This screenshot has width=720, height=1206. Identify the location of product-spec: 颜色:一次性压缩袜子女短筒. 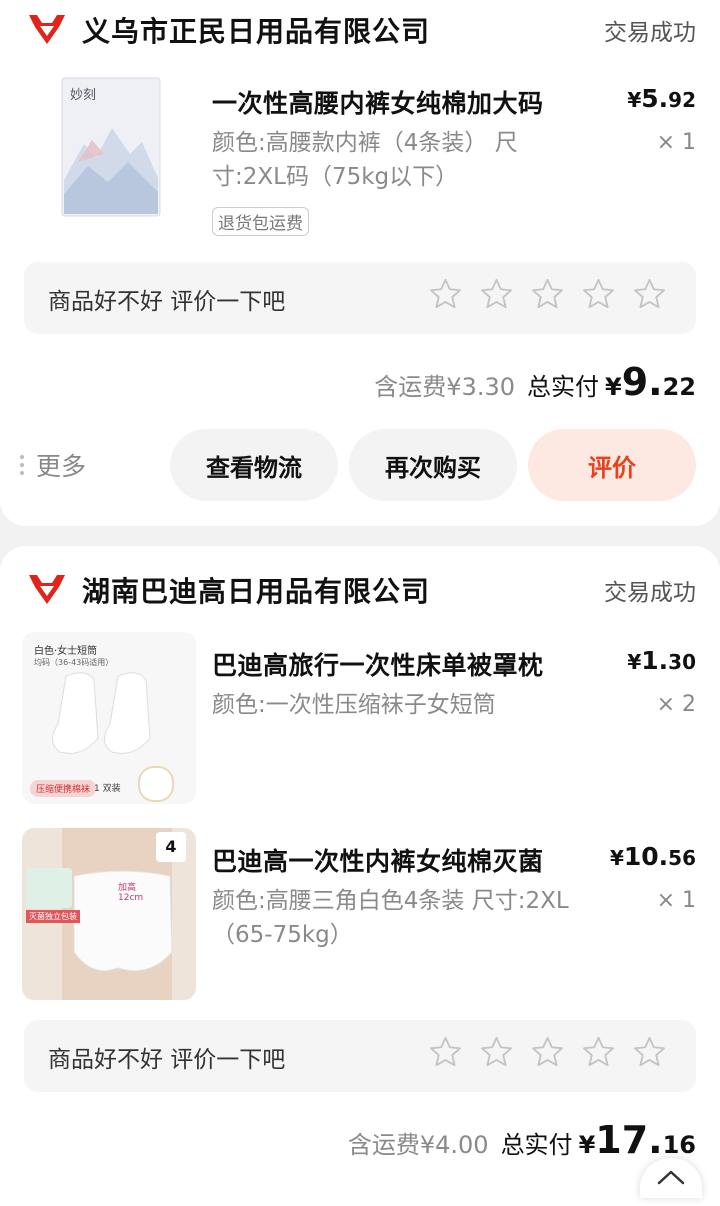
(354, 705).